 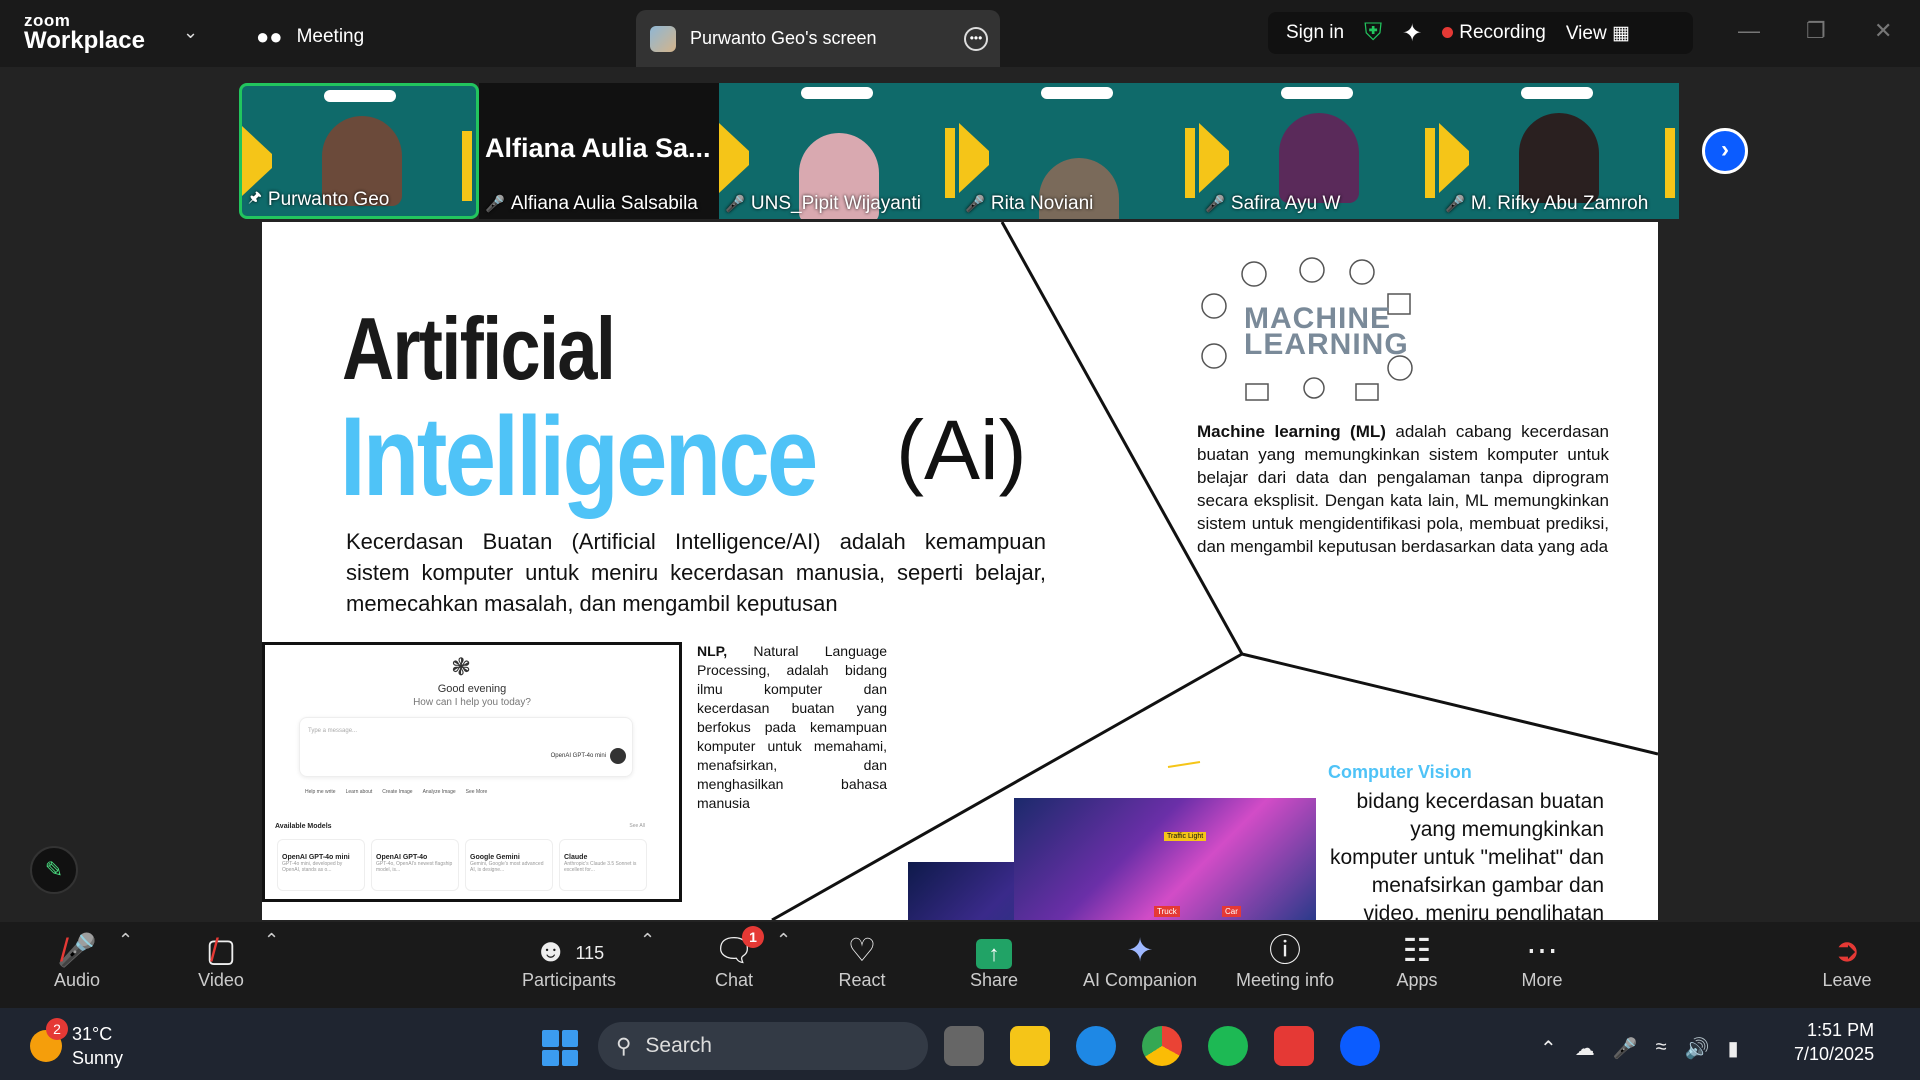 What do you see at coordinates (316, 857) in the screenshot?
I see `model-card-name: OpenAI GPT-4o mini` at bounding box center [316, 857].